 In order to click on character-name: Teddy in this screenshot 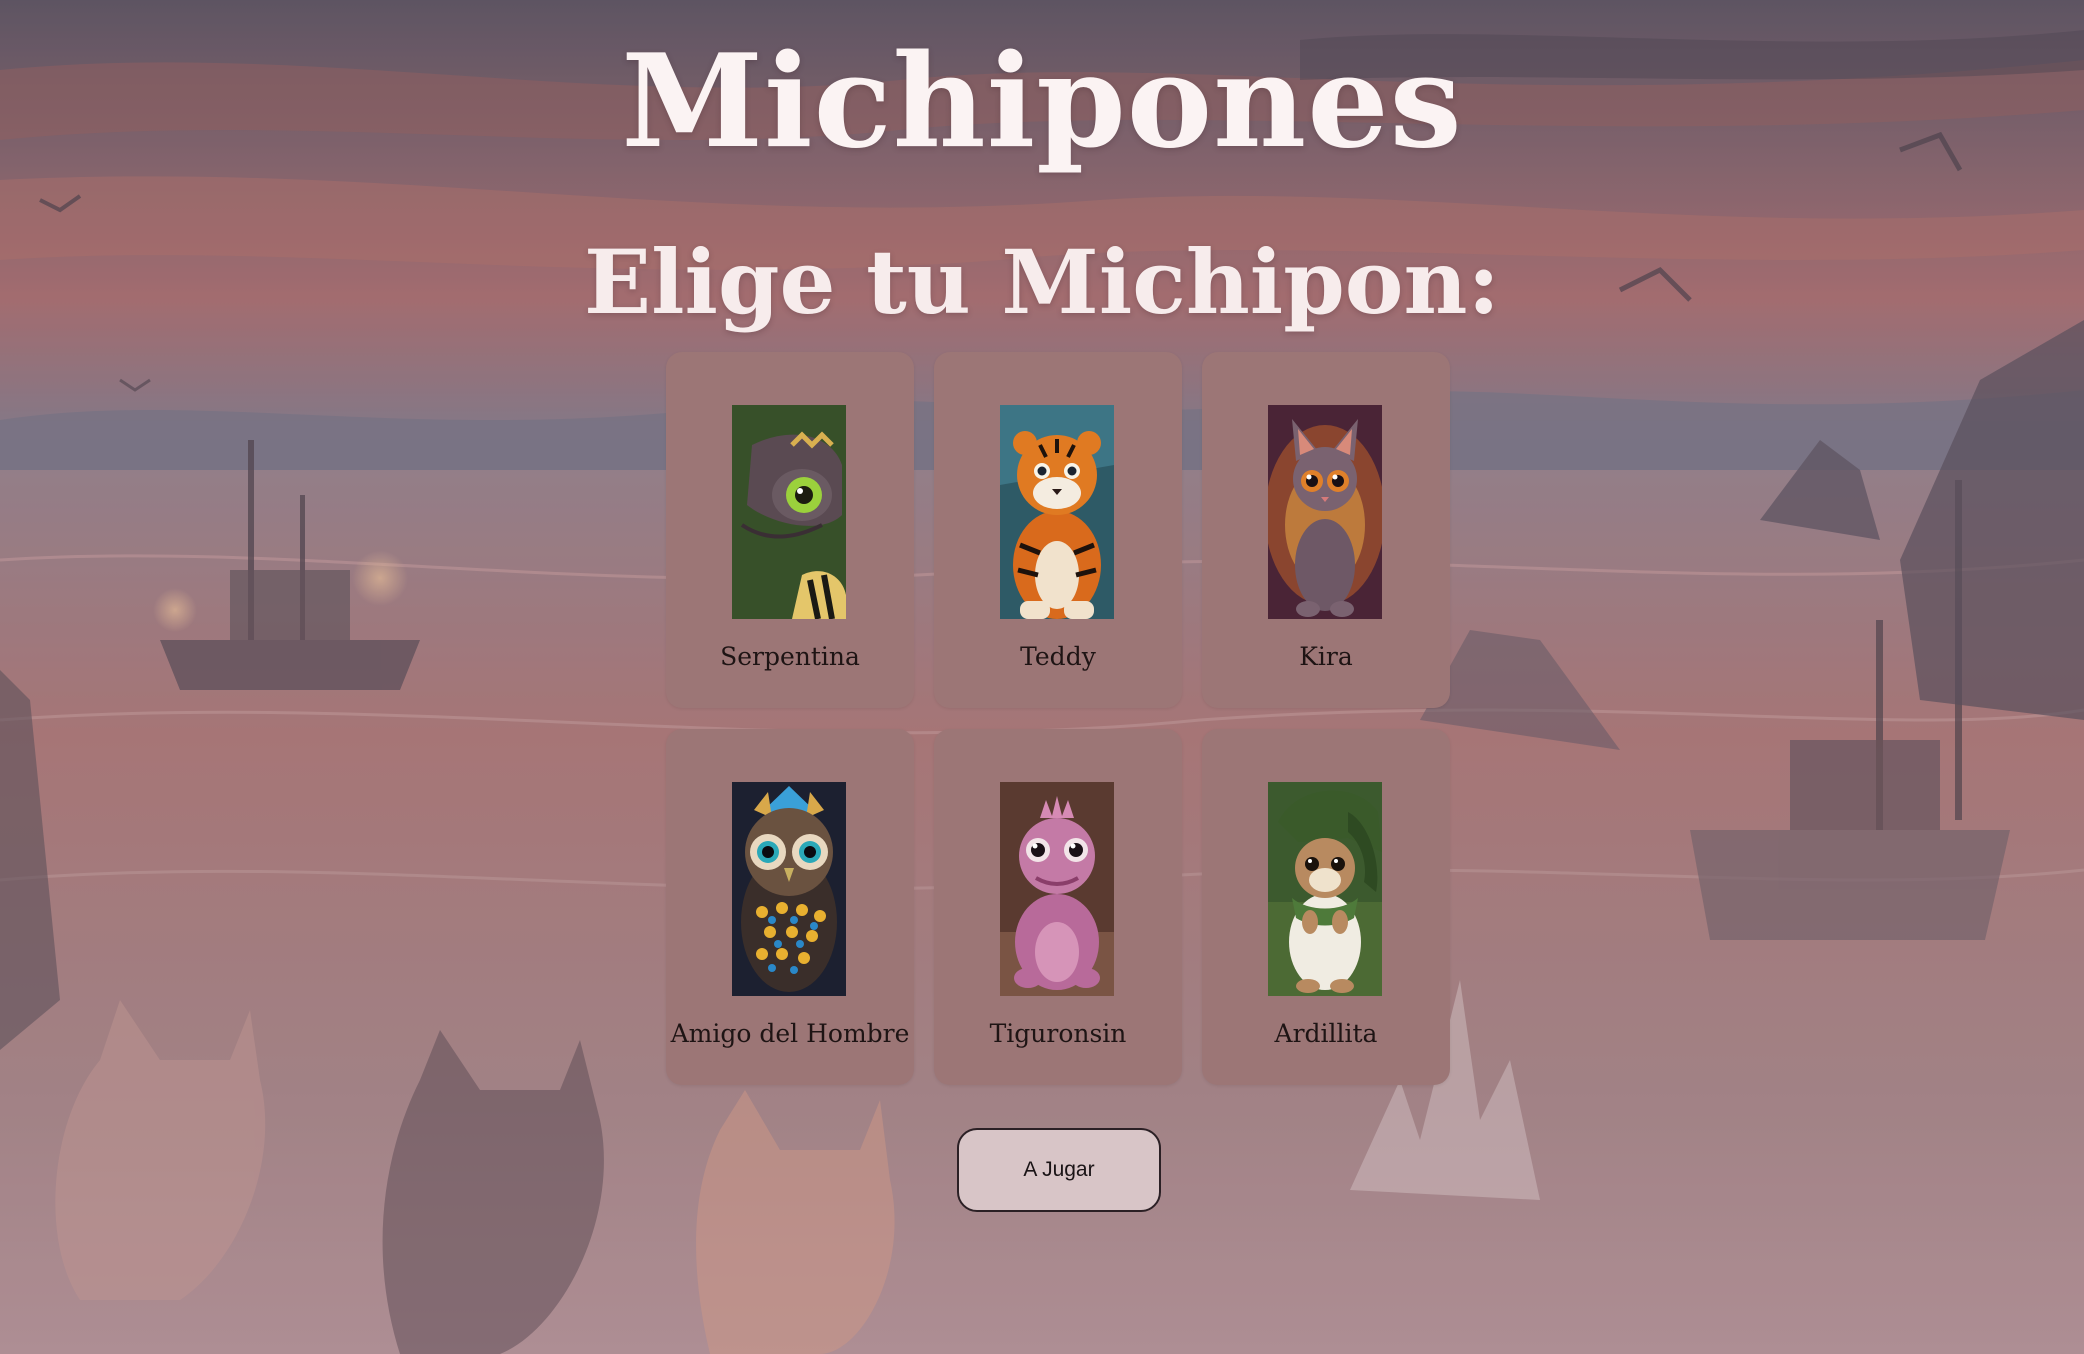, I will do `click(1058, 656)`.